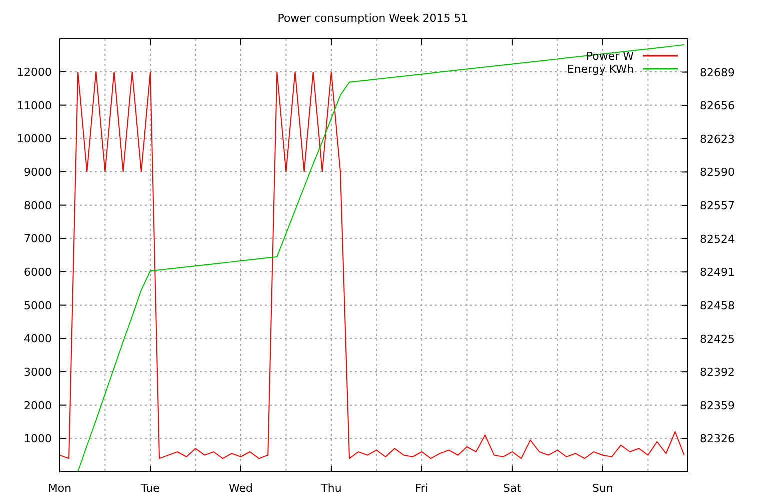  Describe the element at coordinates (38, 305) in the screenshot. I see `y-axis-label: 5000` at that location.